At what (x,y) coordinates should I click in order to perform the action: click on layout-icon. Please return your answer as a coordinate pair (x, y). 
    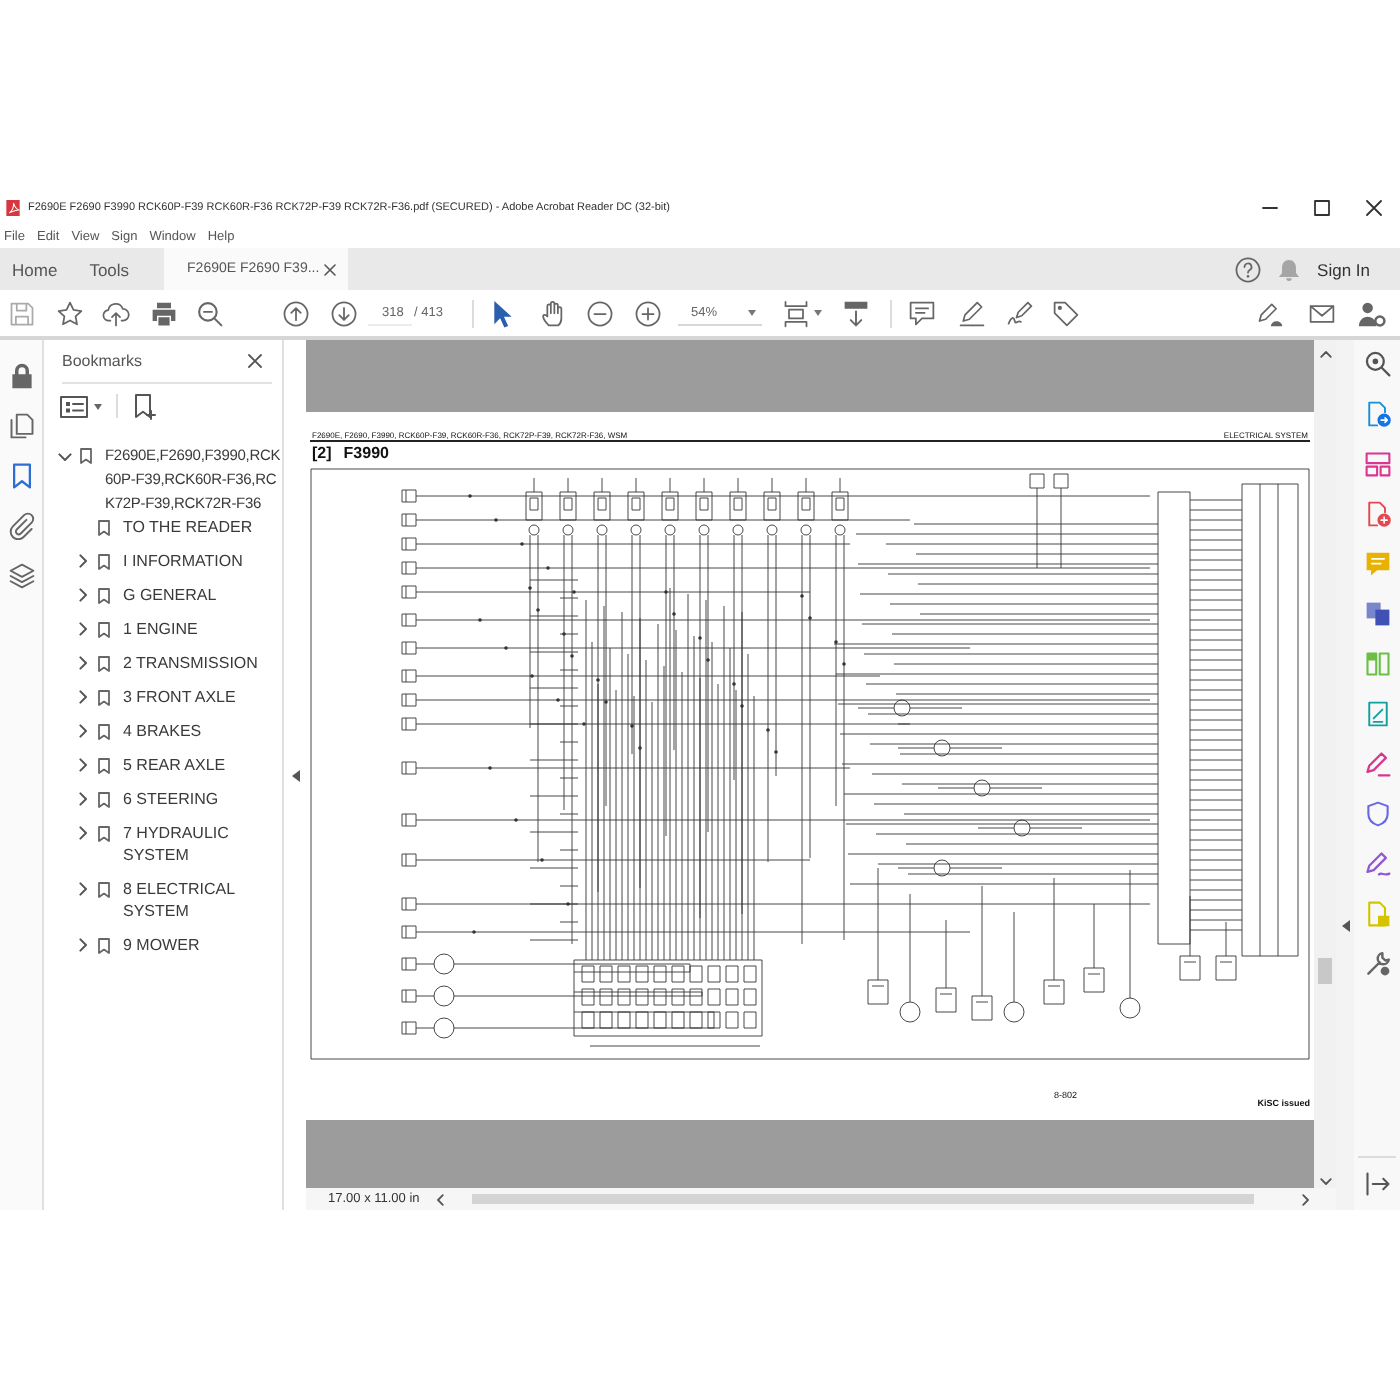
    Looking at the image, I should click on (1377, 464).